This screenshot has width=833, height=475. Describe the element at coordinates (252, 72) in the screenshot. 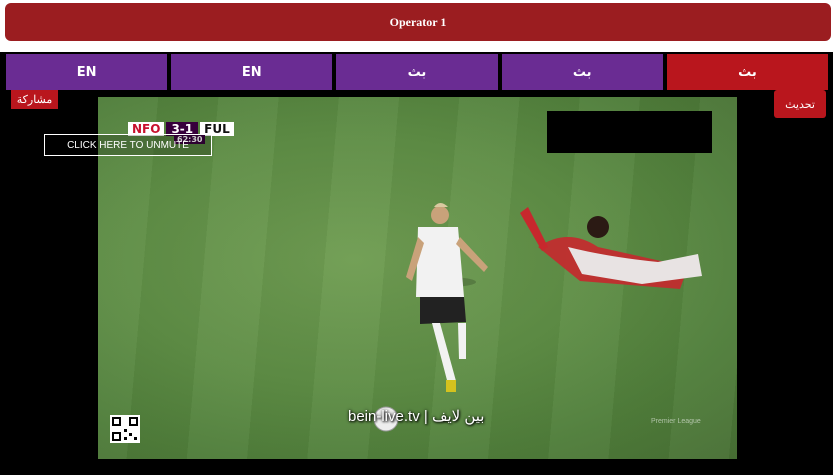

I see `tab-stream-2: EN` at that location.